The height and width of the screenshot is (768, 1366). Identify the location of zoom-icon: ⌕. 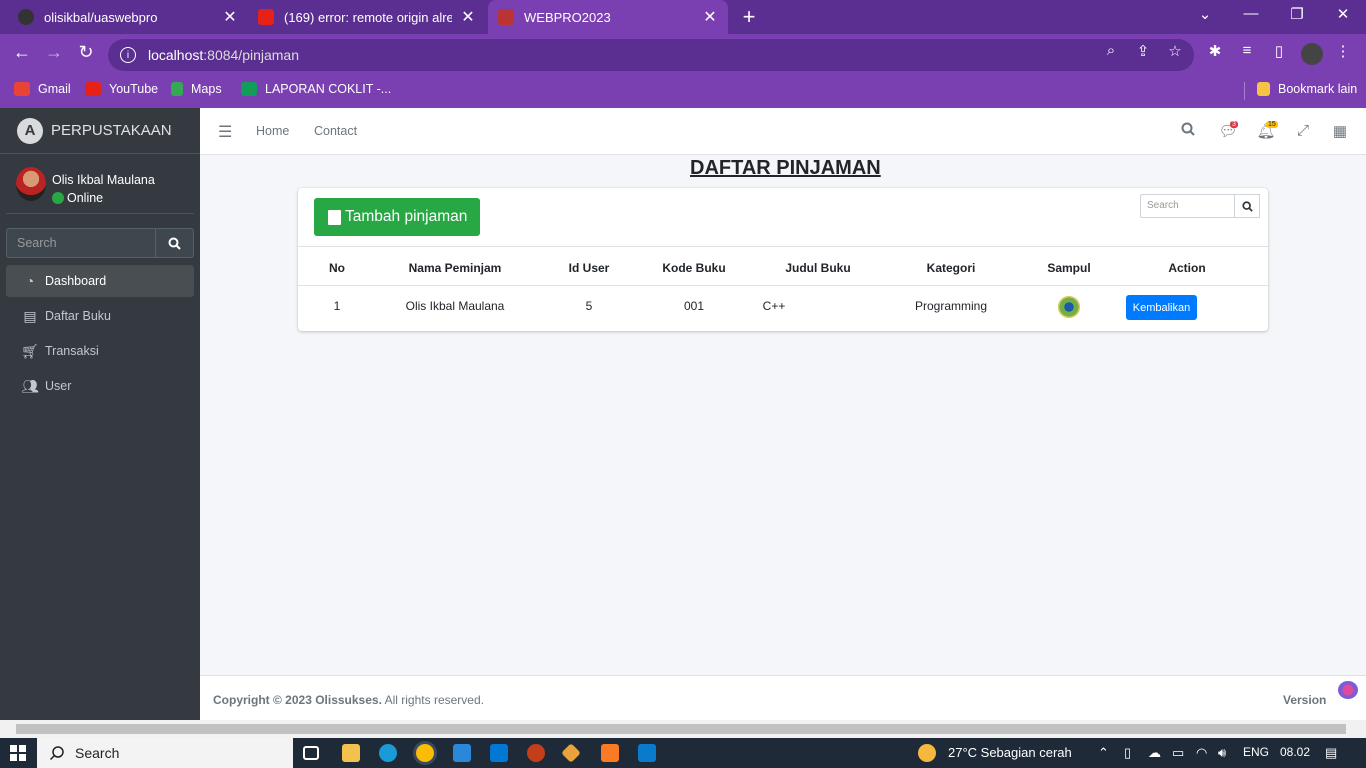
(1111, 50).